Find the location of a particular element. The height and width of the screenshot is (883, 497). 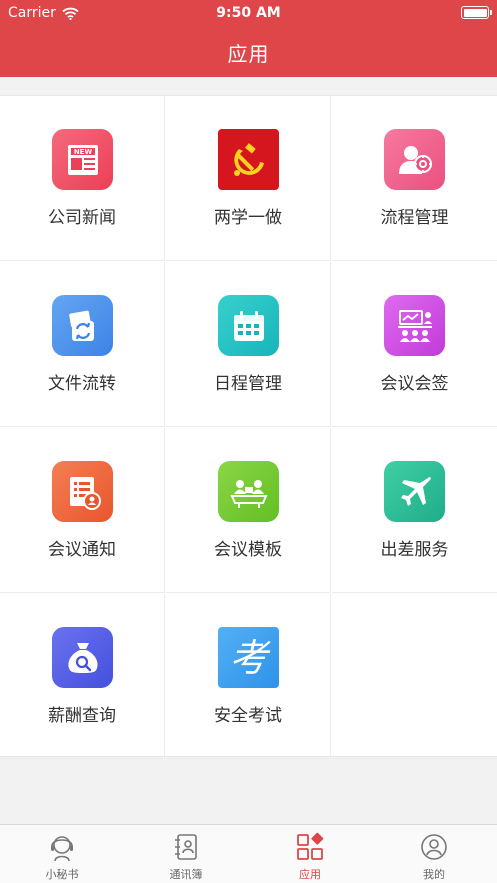

app-company-news: NEW 公司新闻 is located at coordinates (82, 178).